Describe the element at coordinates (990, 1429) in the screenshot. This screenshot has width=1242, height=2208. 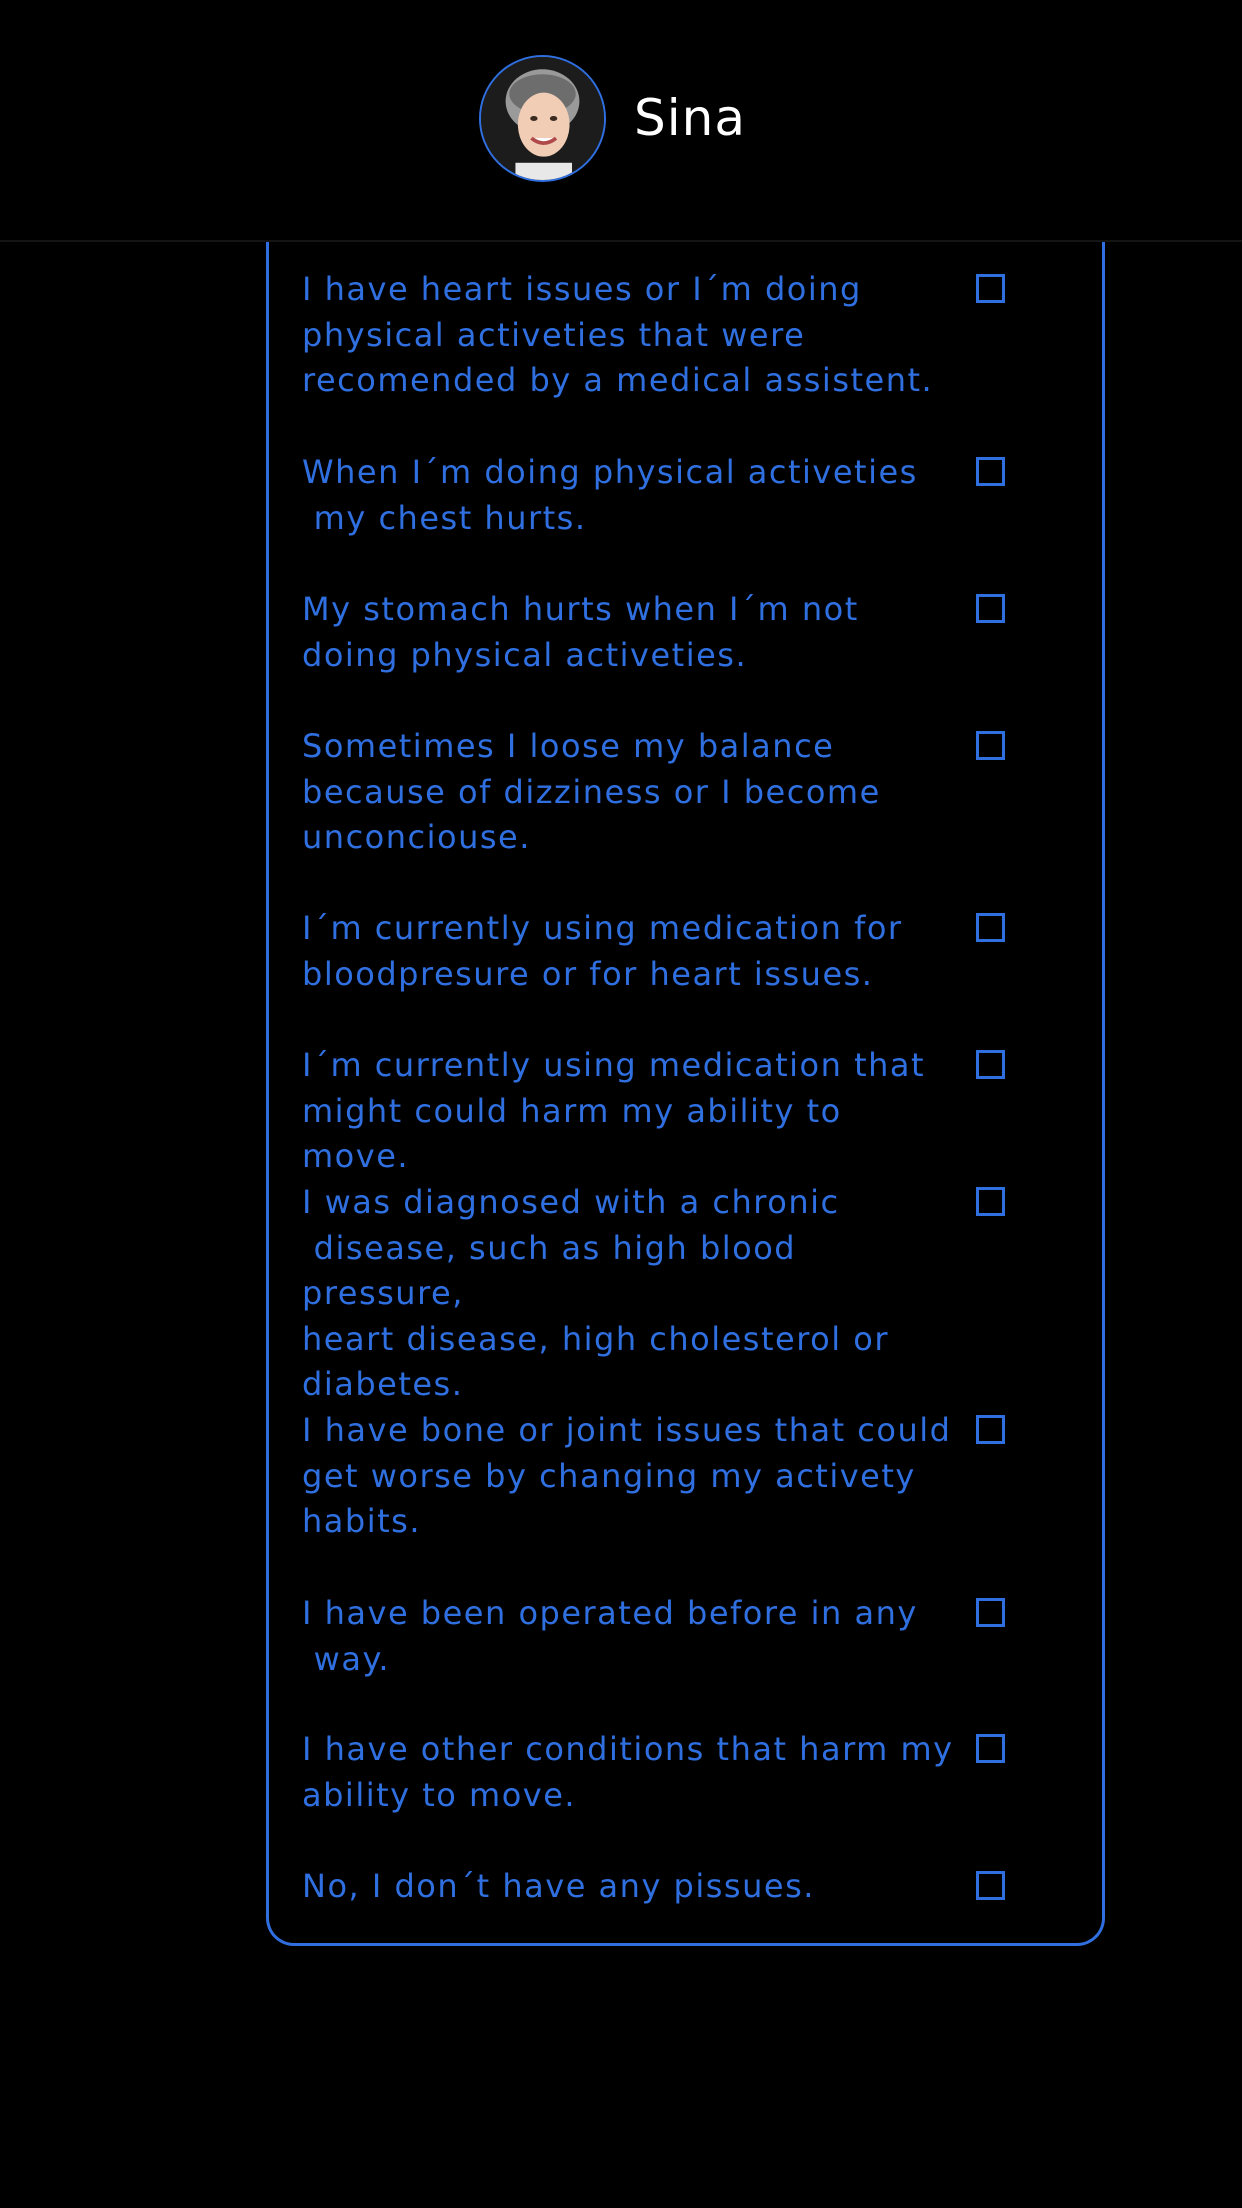
I see `checkbox-bone-joint` at that location.